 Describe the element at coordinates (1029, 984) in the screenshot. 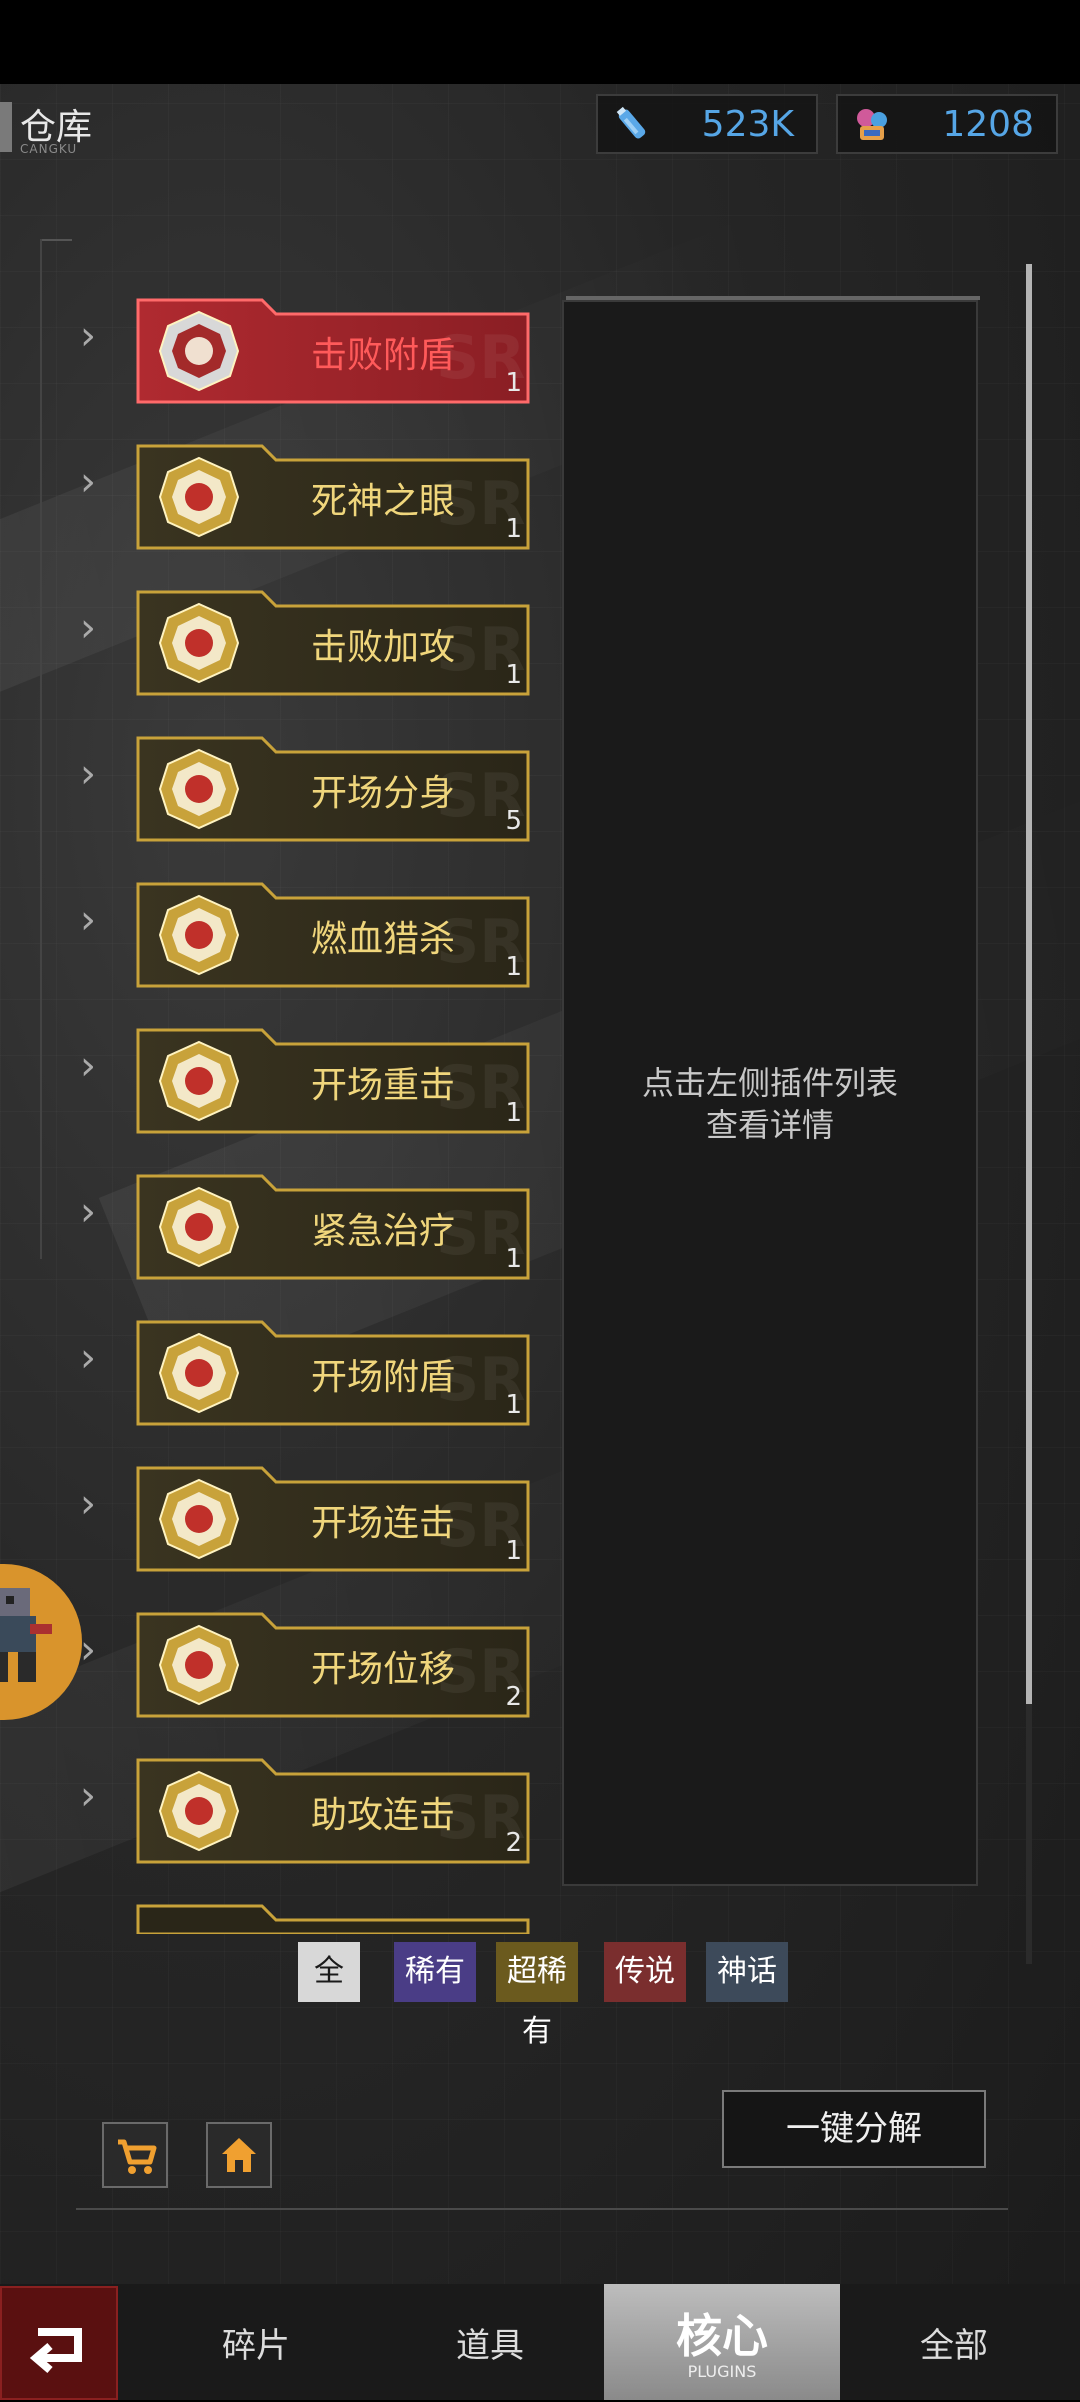

I see `scrollbar-thumb` at that location.